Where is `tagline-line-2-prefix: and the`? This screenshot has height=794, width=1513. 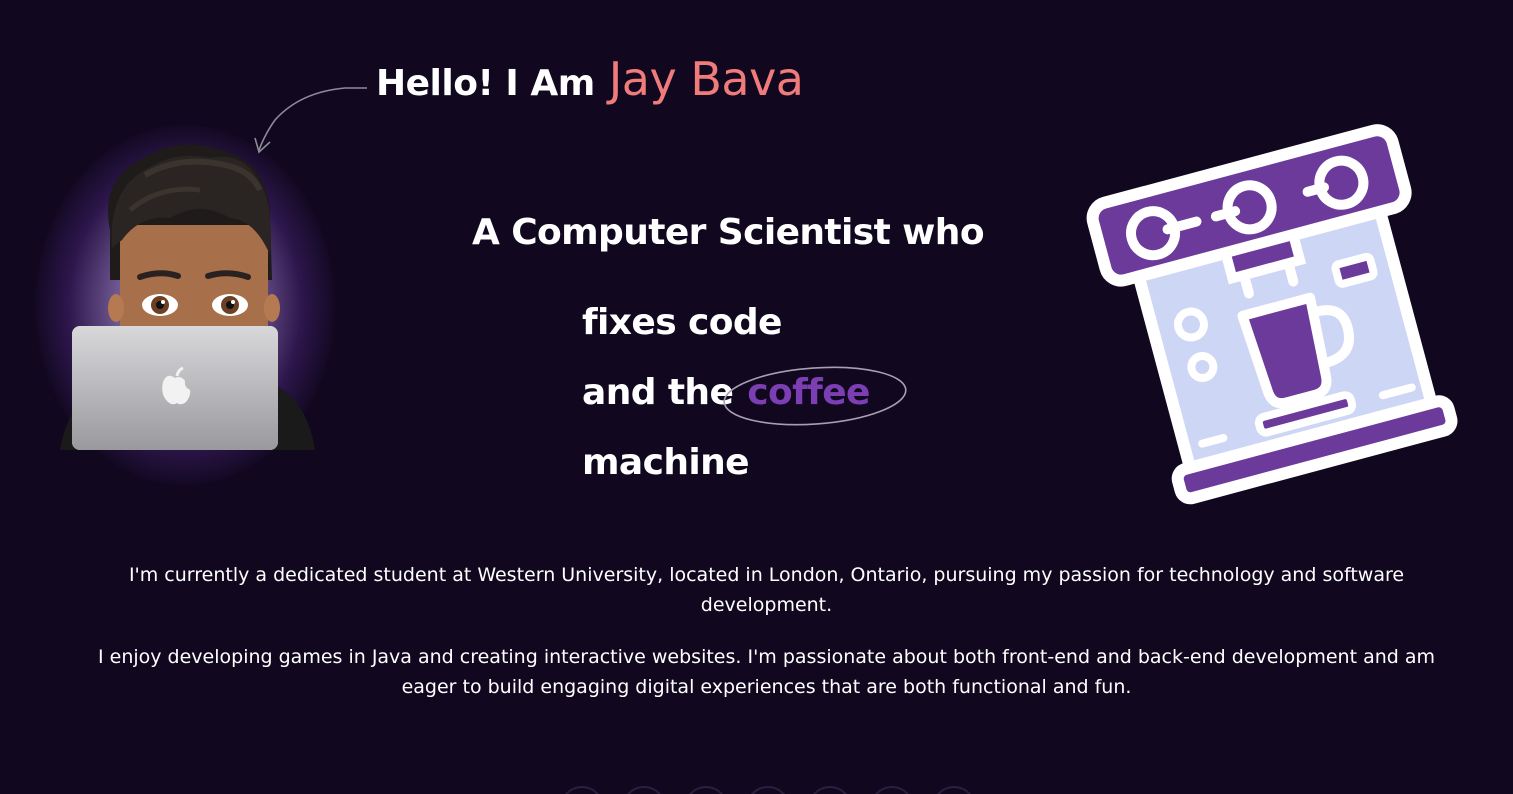 tagline-line-2-prefix: and the is located at coordinates (658, 392).